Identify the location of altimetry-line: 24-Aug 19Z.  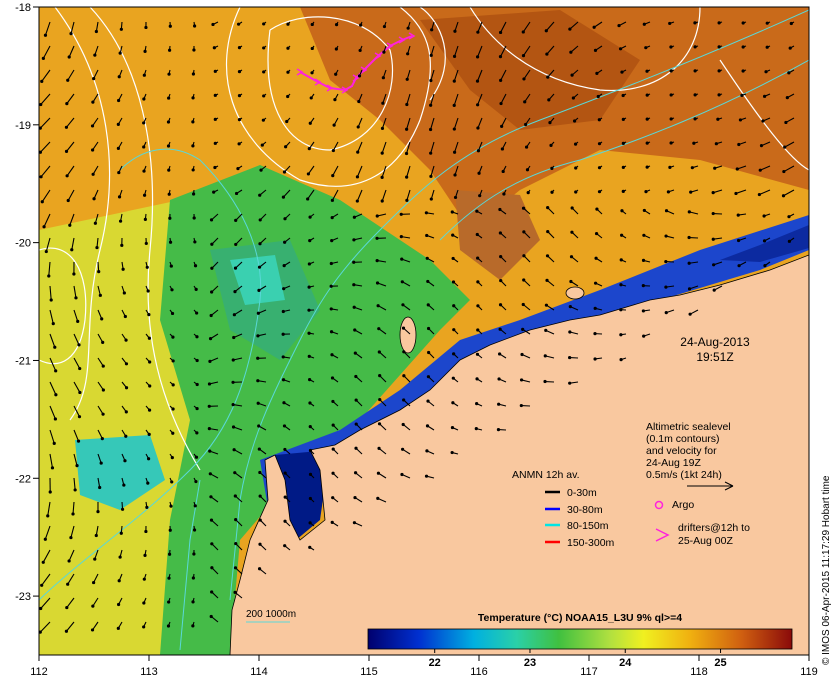
(673, 463).